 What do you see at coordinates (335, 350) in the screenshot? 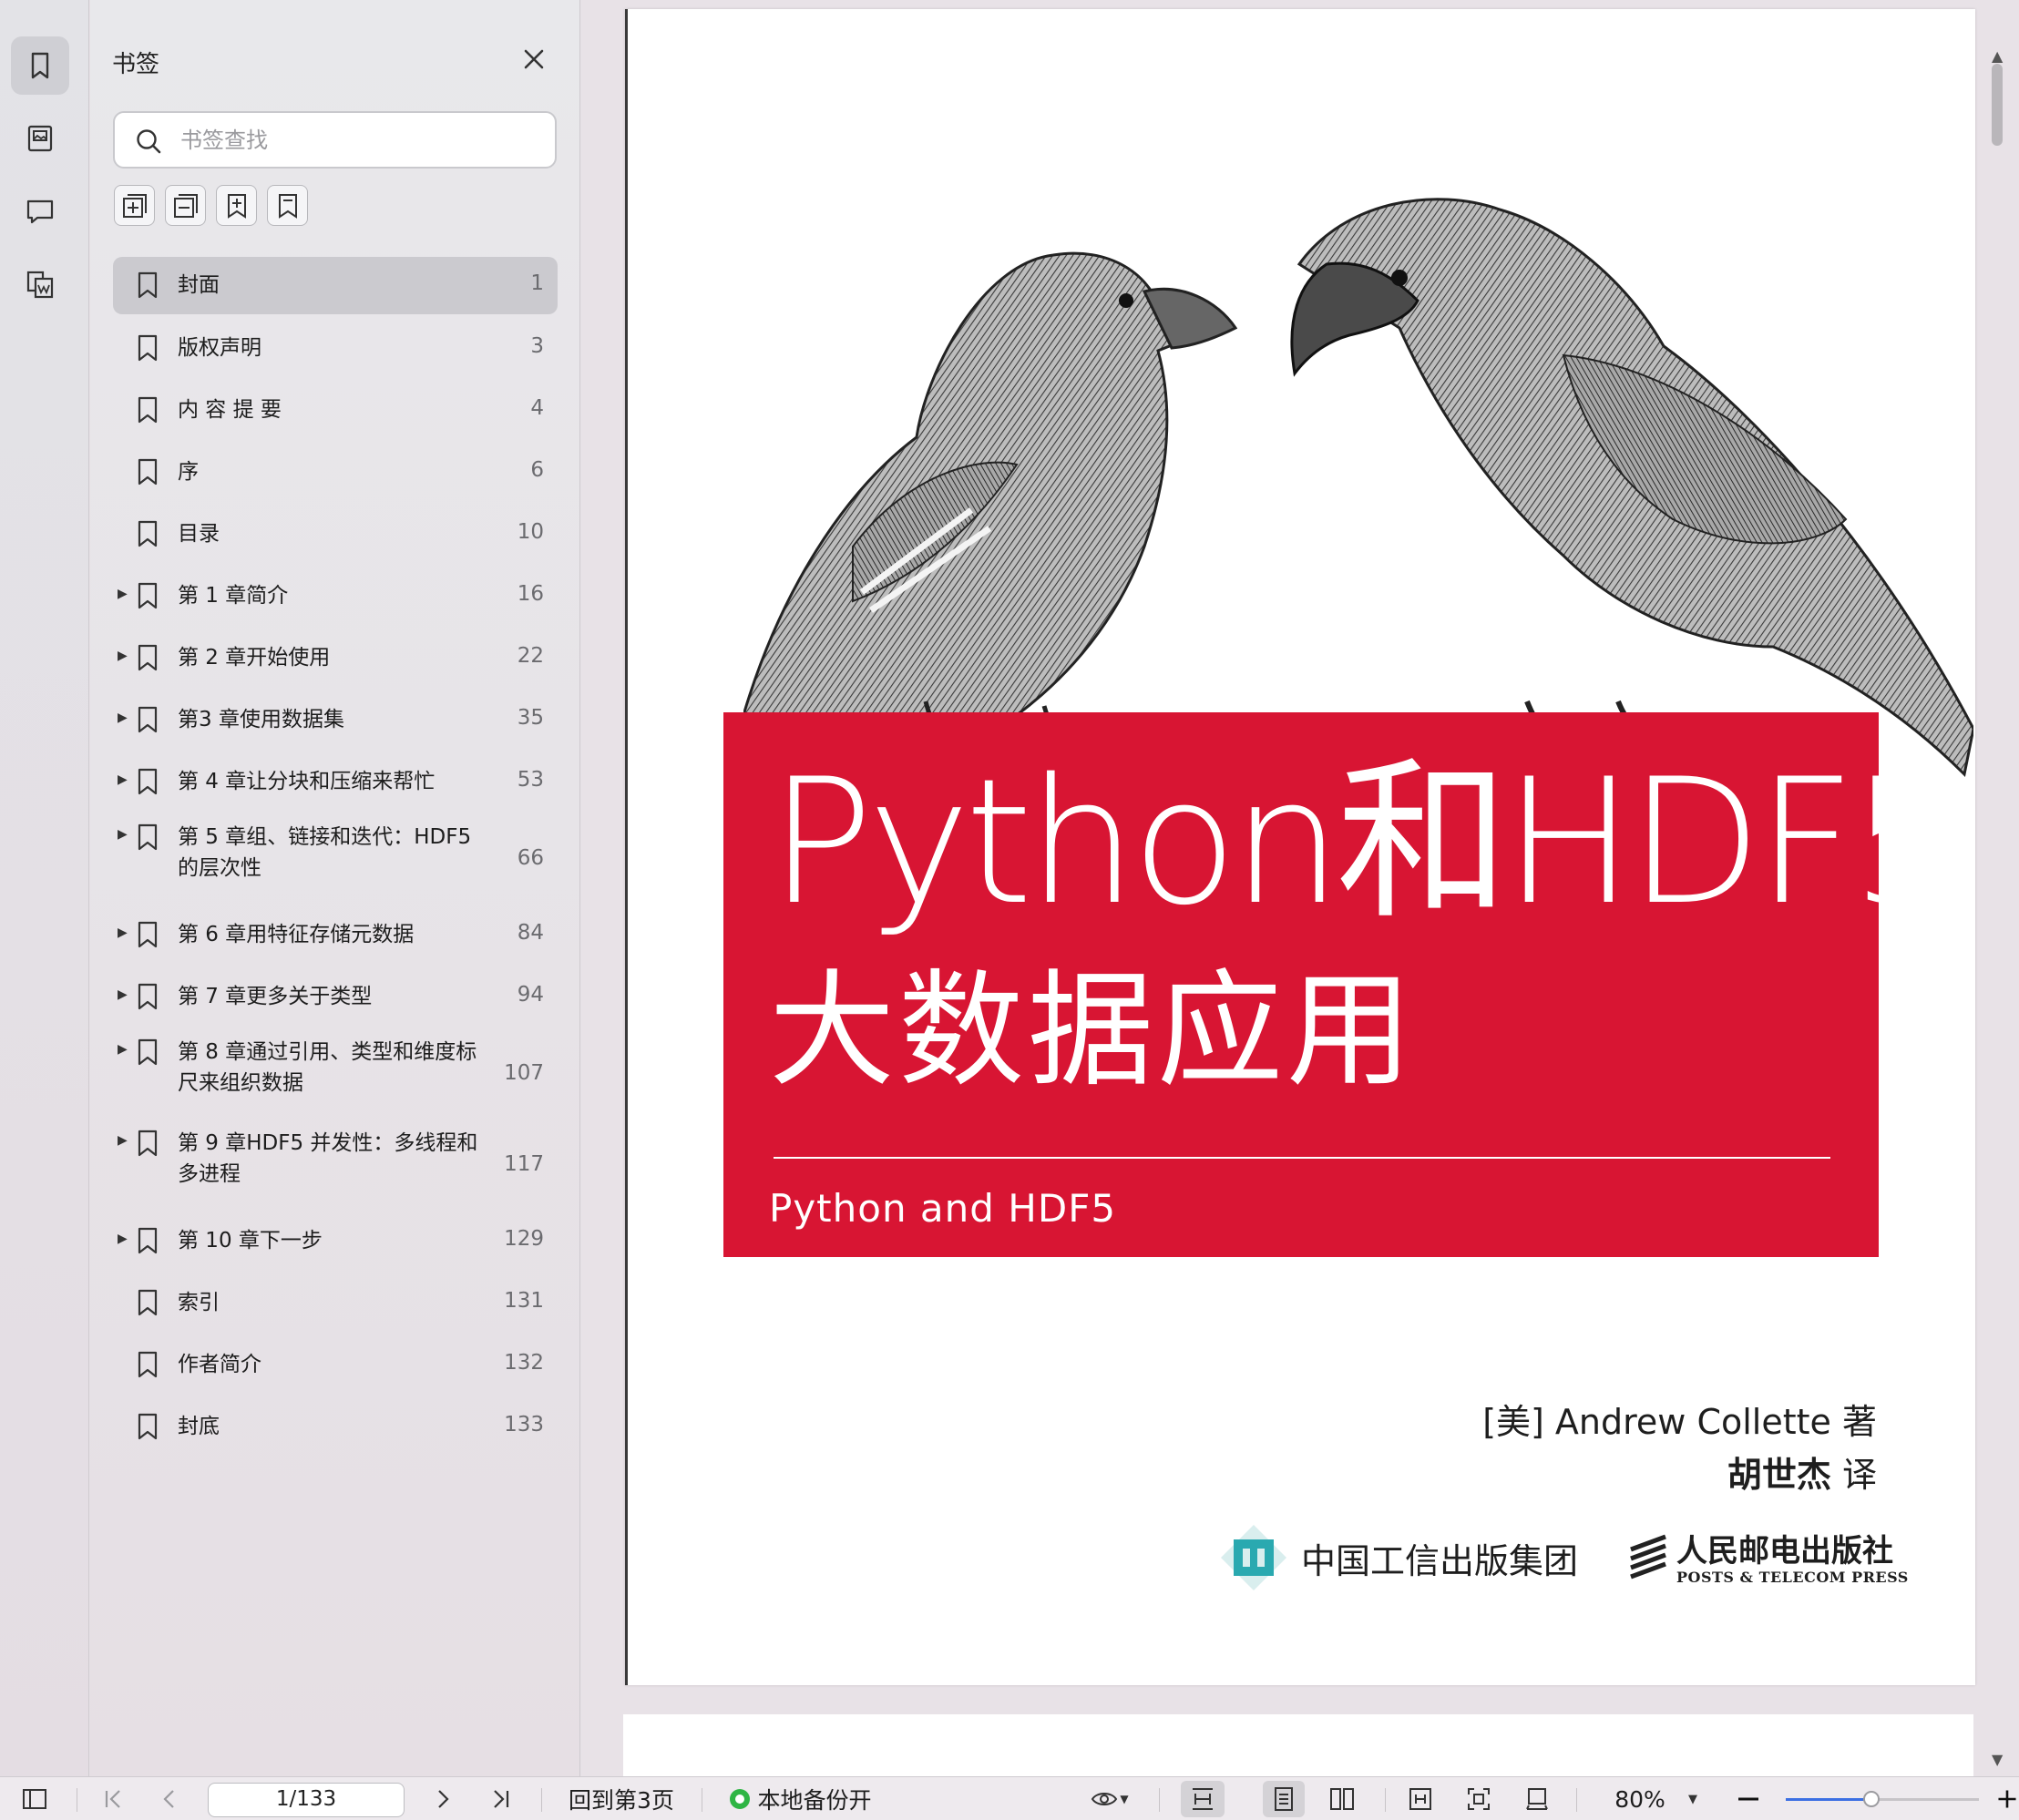
I see `bookmark-item: 版权声明 3` at bounding box center [335, 350].